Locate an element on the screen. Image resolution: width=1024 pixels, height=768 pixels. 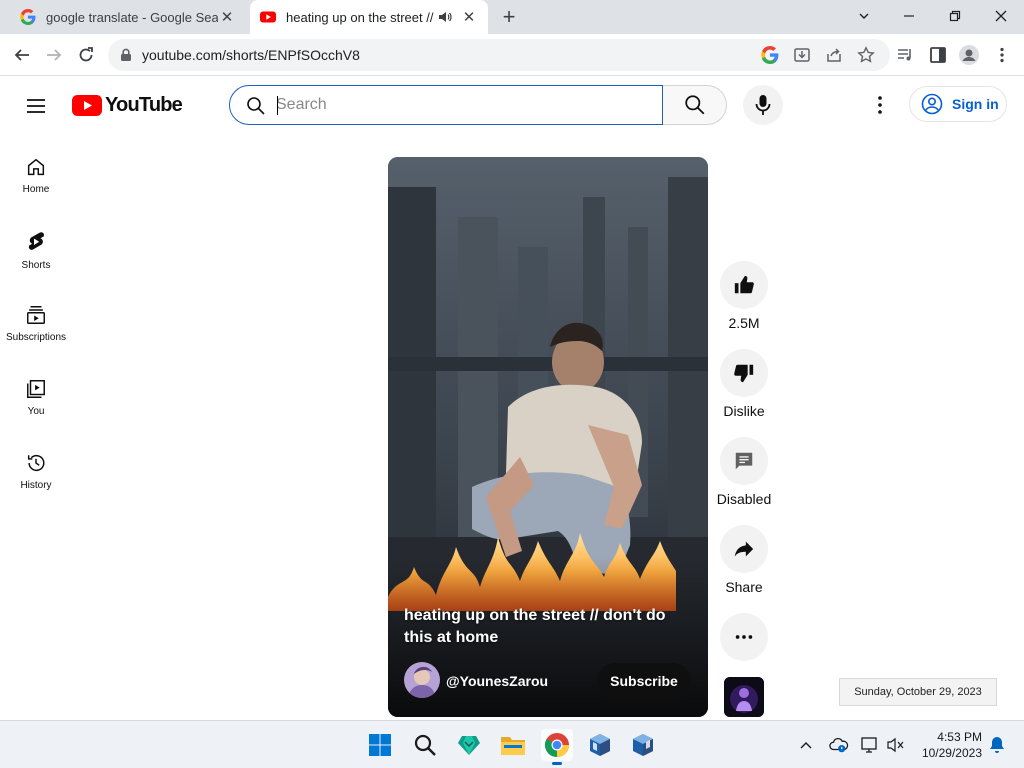
hamburger-menu-icon is located at coordinates (36, 106).